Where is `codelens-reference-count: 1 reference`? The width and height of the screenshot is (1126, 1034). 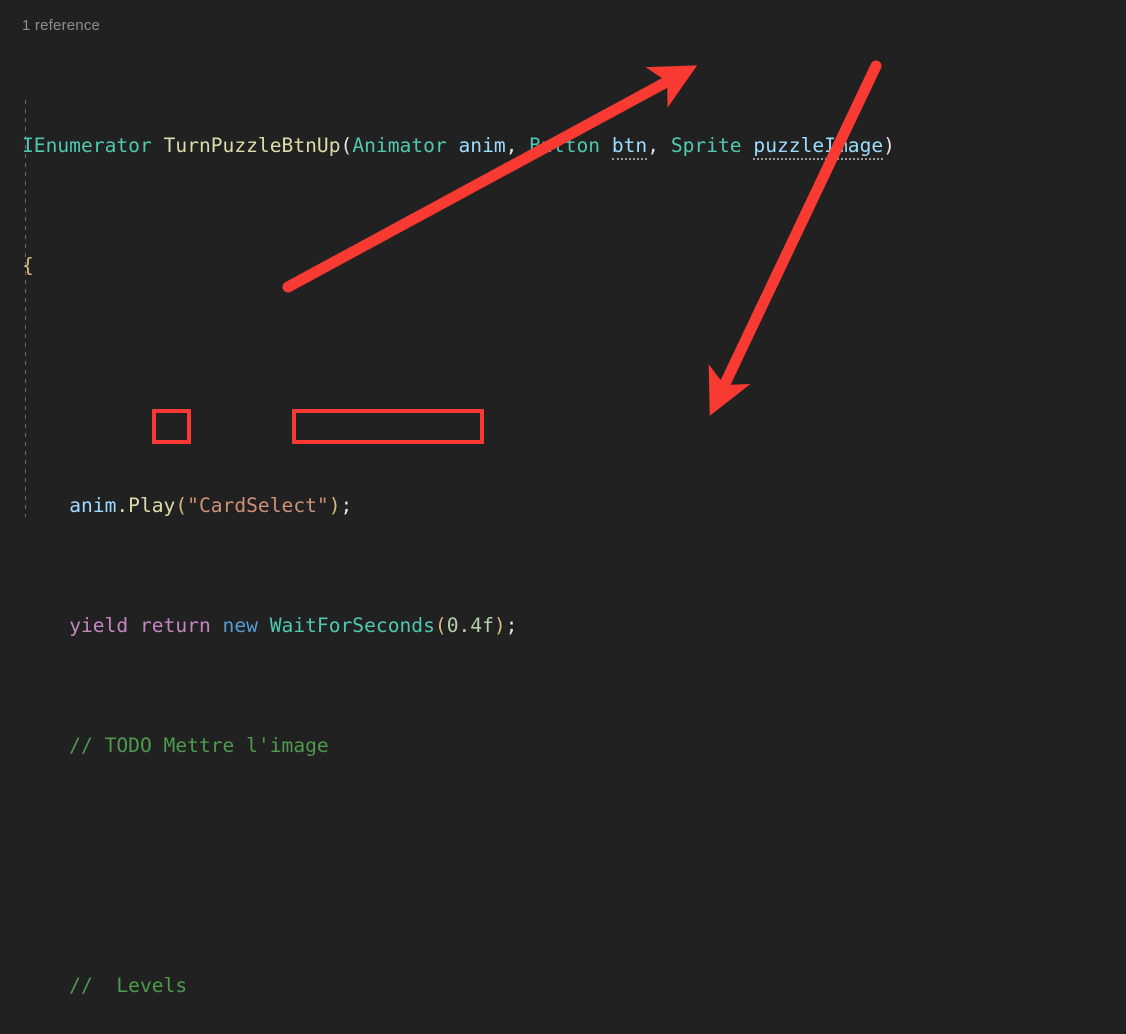
codelens-reference-count: 1 reference is located at coordinates (61, 25).